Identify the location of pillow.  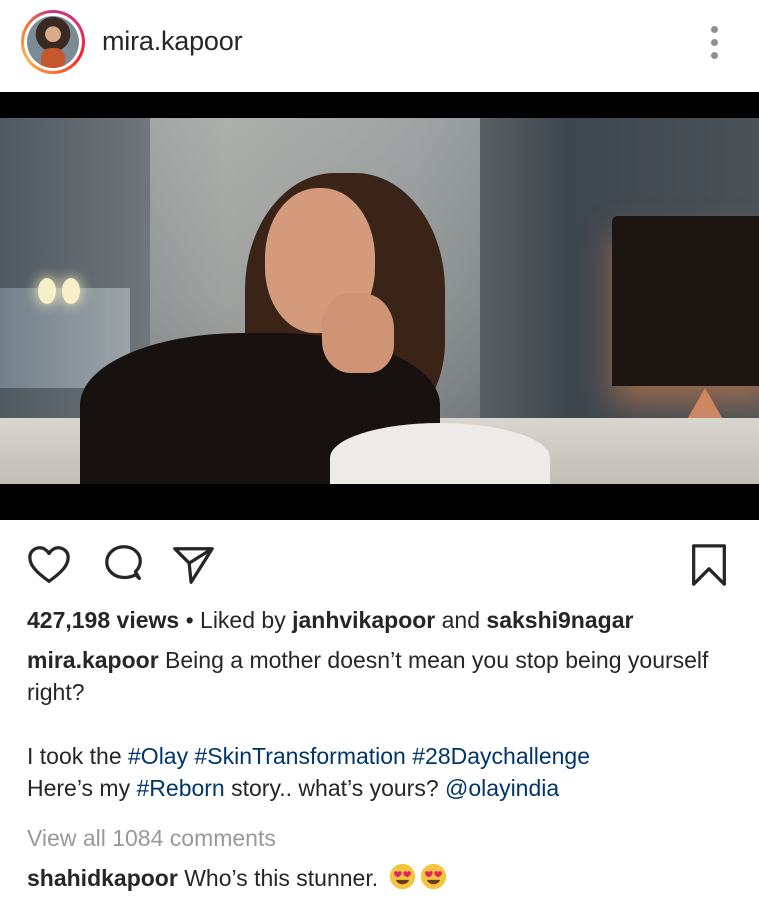
(440, 453).